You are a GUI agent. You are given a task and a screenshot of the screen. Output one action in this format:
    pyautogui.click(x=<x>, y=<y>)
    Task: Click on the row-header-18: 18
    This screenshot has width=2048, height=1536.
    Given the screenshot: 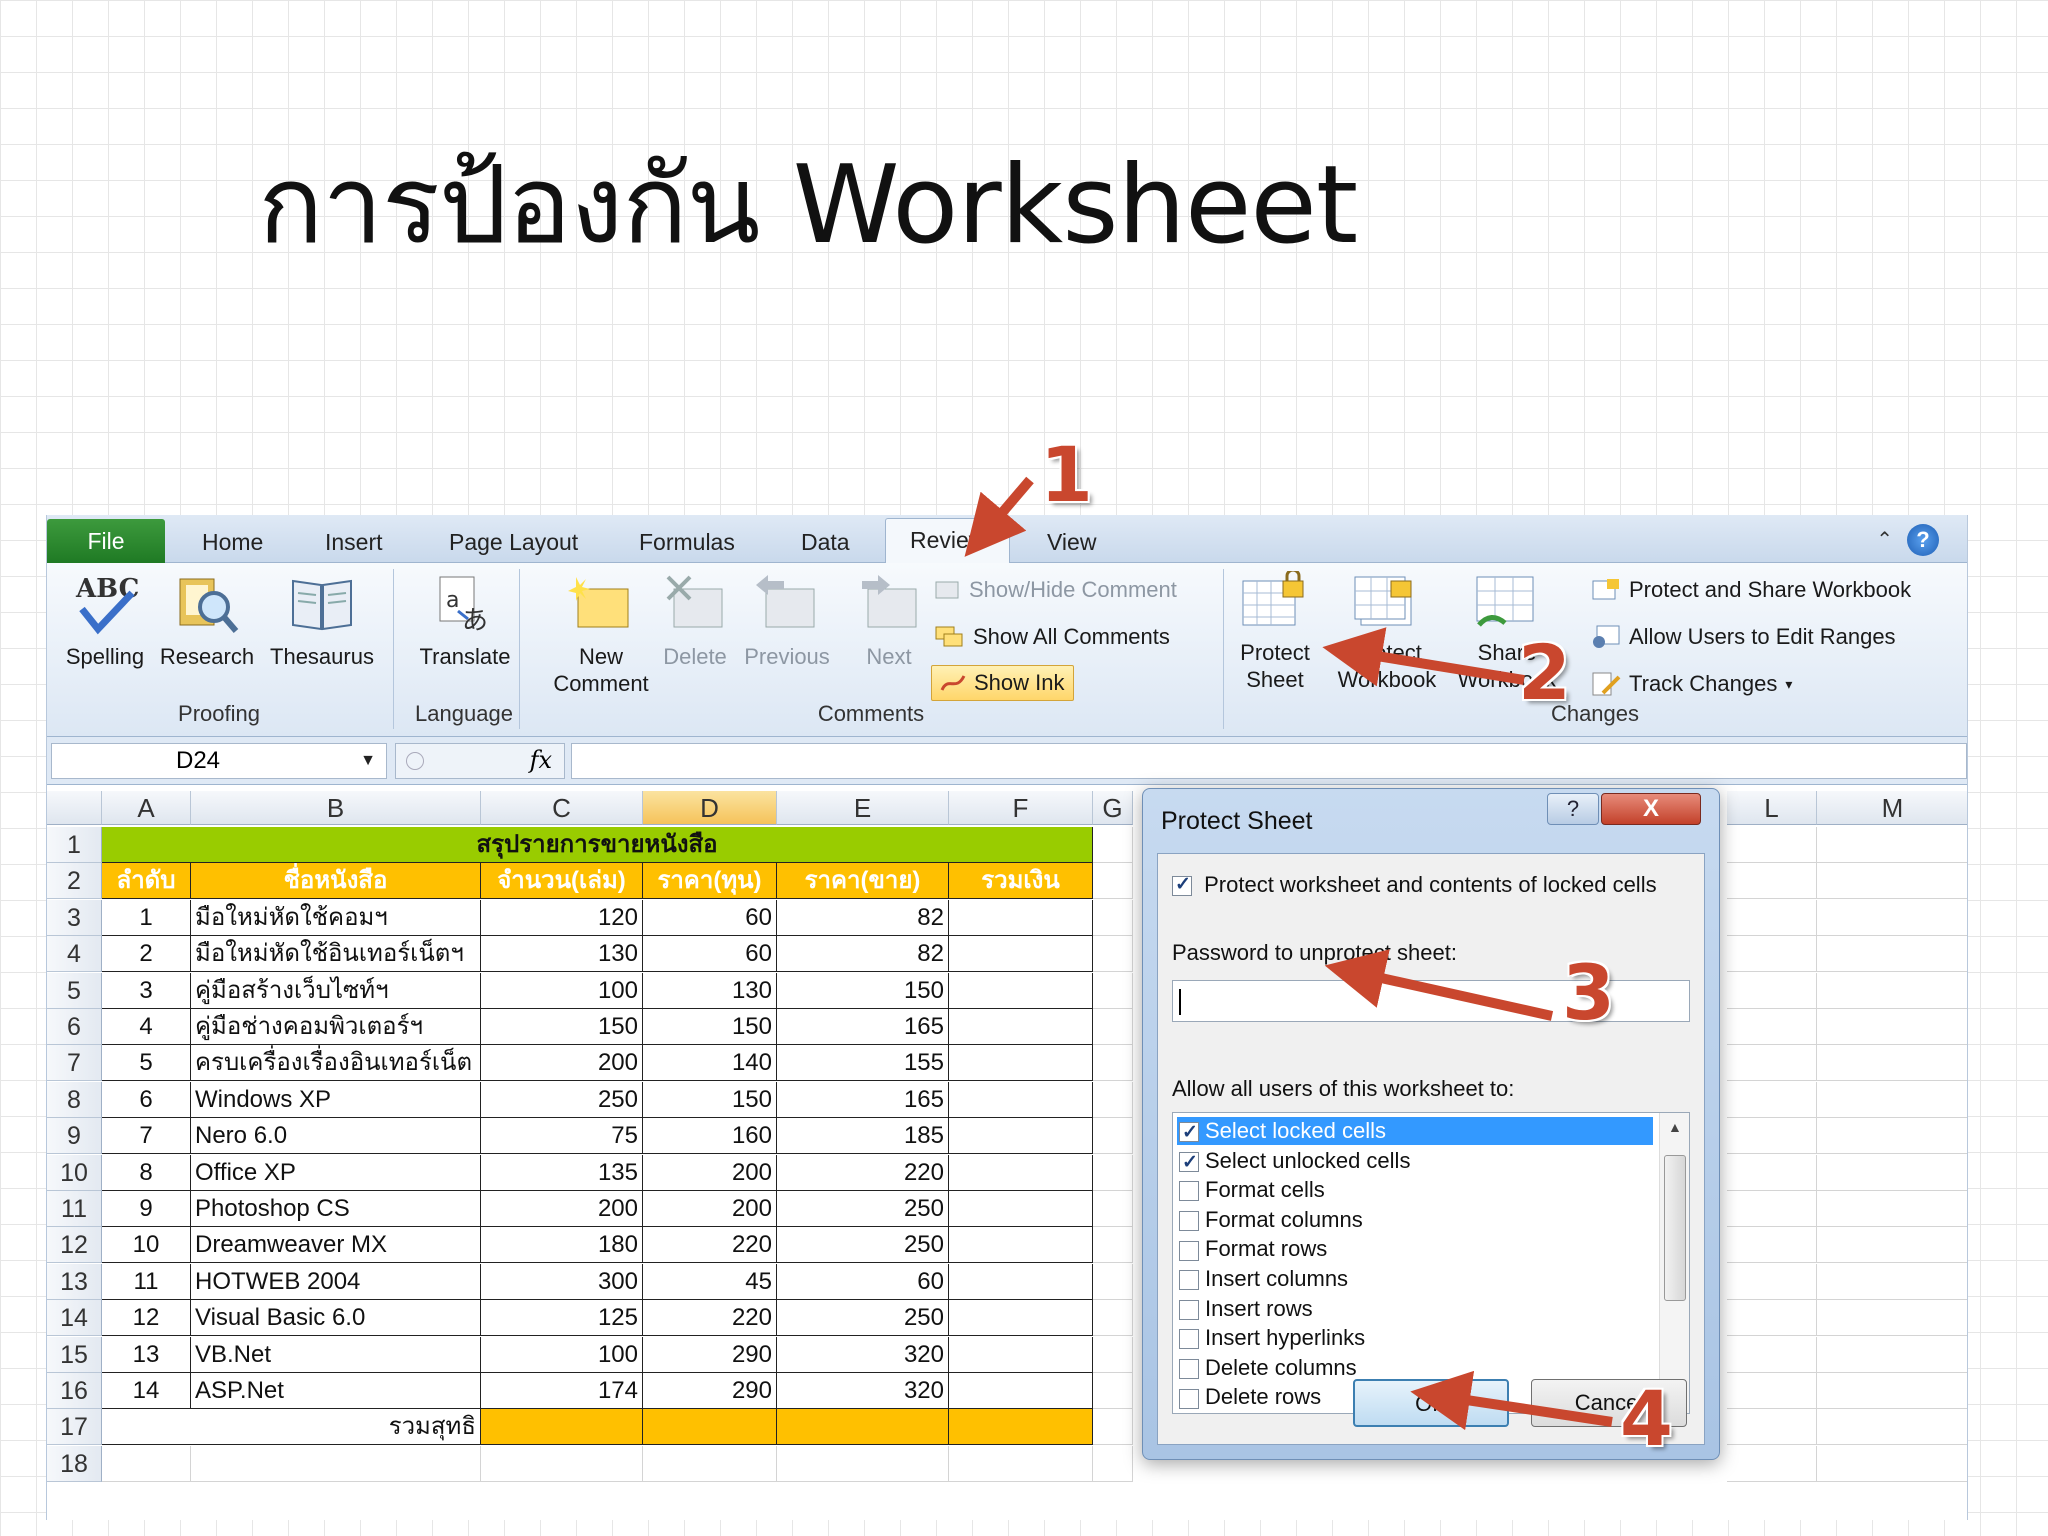 What is the action you would take?
    pyautogui.click(x=74, y=1463)
    